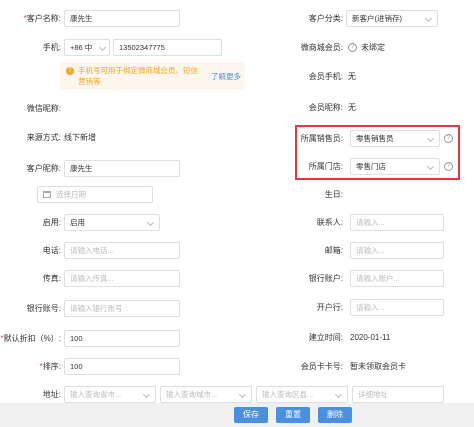 The width and height of the screenshot is (474, 427). What do you see at coordinates (122, 338) in the screenshot?
I see `discount-input: 100` at bounding box center [122, 338].